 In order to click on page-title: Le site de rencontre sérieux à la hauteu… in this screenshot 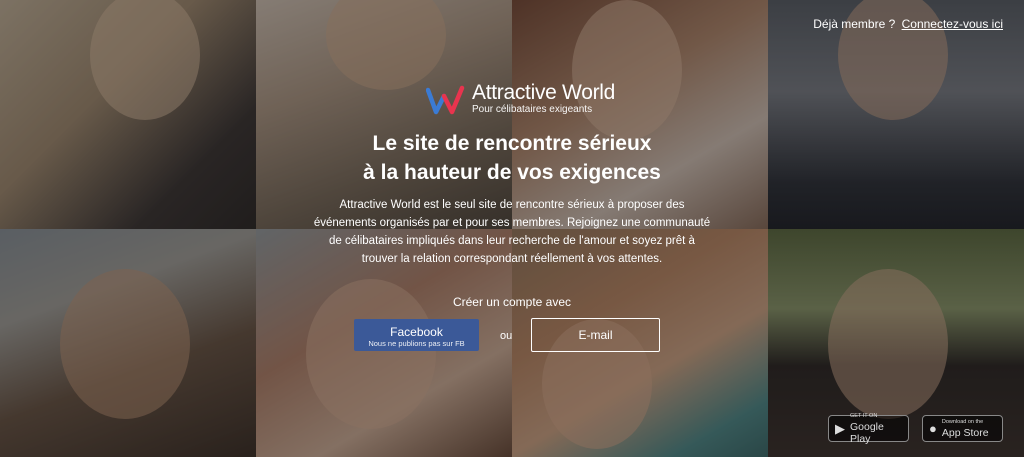, I will do `click(512, 158)`.